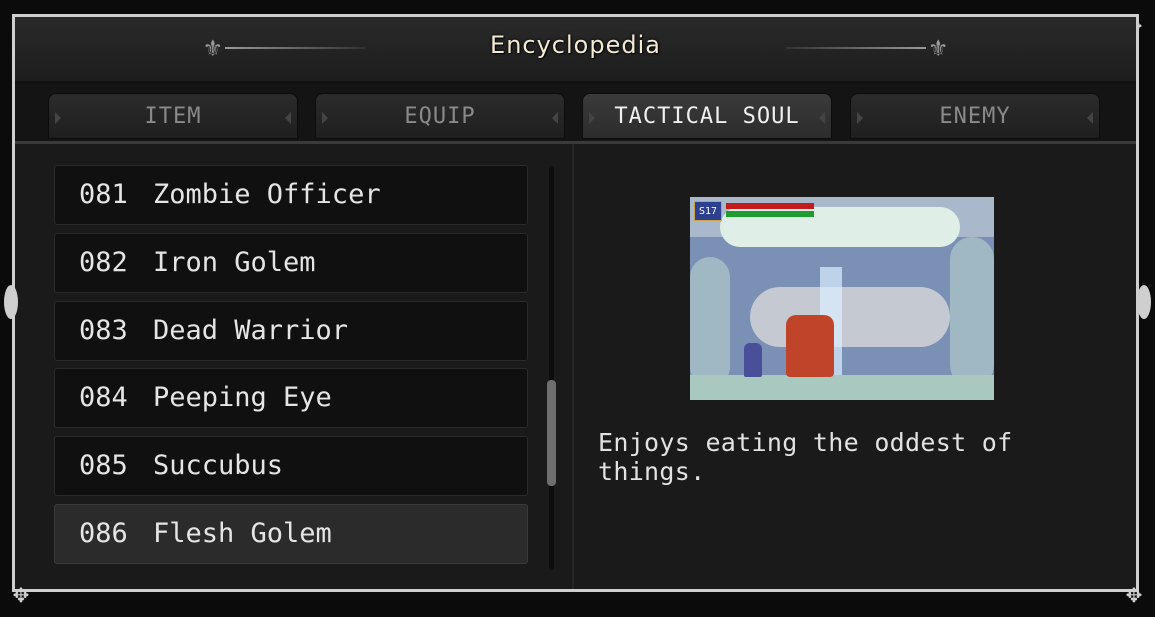 The width and height of the screenshot is (1155, 617). I want to click on list-item: 082 Iron Golem, so click(291, 262).